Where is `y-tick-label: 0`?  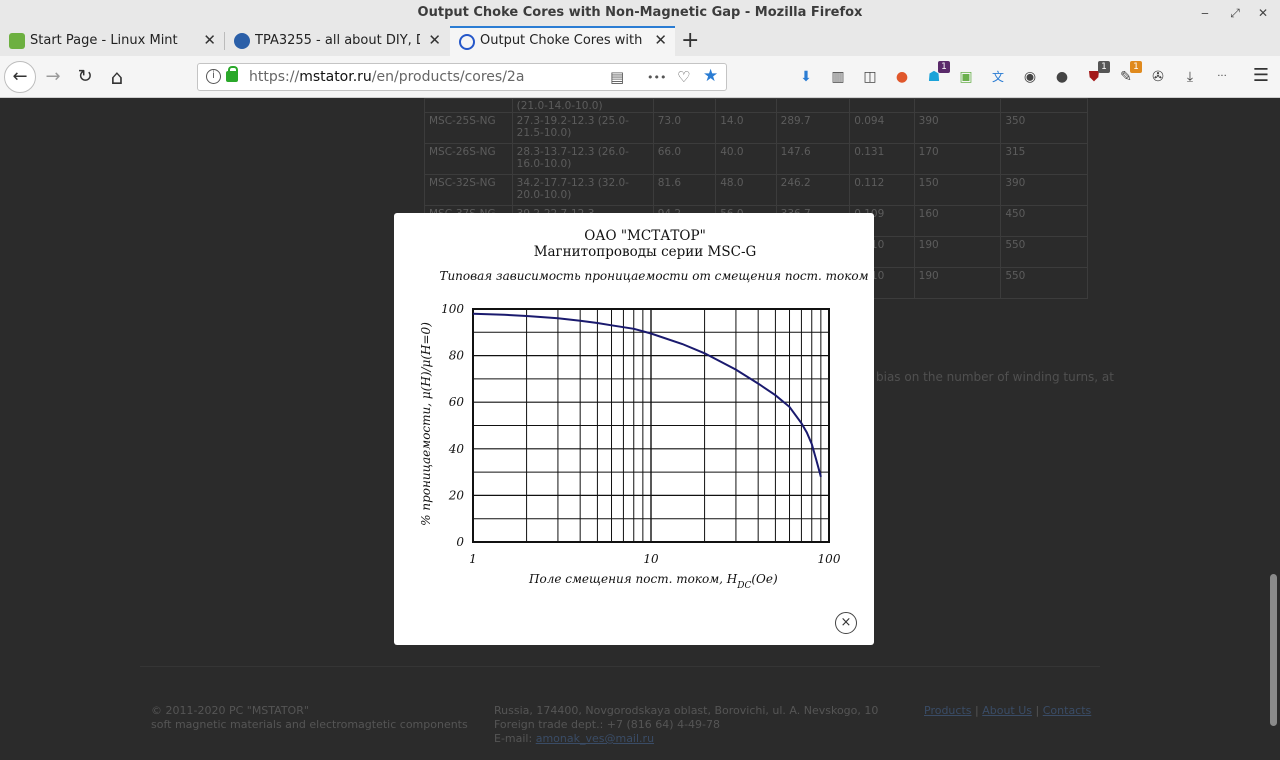
y-tick-label: 0 is located at coordinates (460, 542).